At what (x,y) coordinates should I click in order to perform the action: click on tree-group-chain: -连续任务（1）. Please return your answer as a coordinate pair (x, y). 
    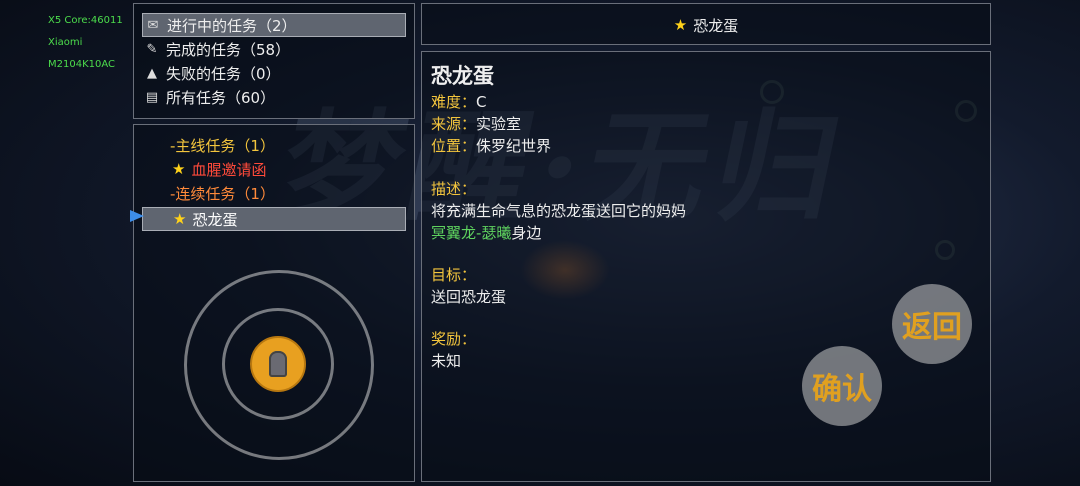
    Looking at the image, I should click on (222, 193).